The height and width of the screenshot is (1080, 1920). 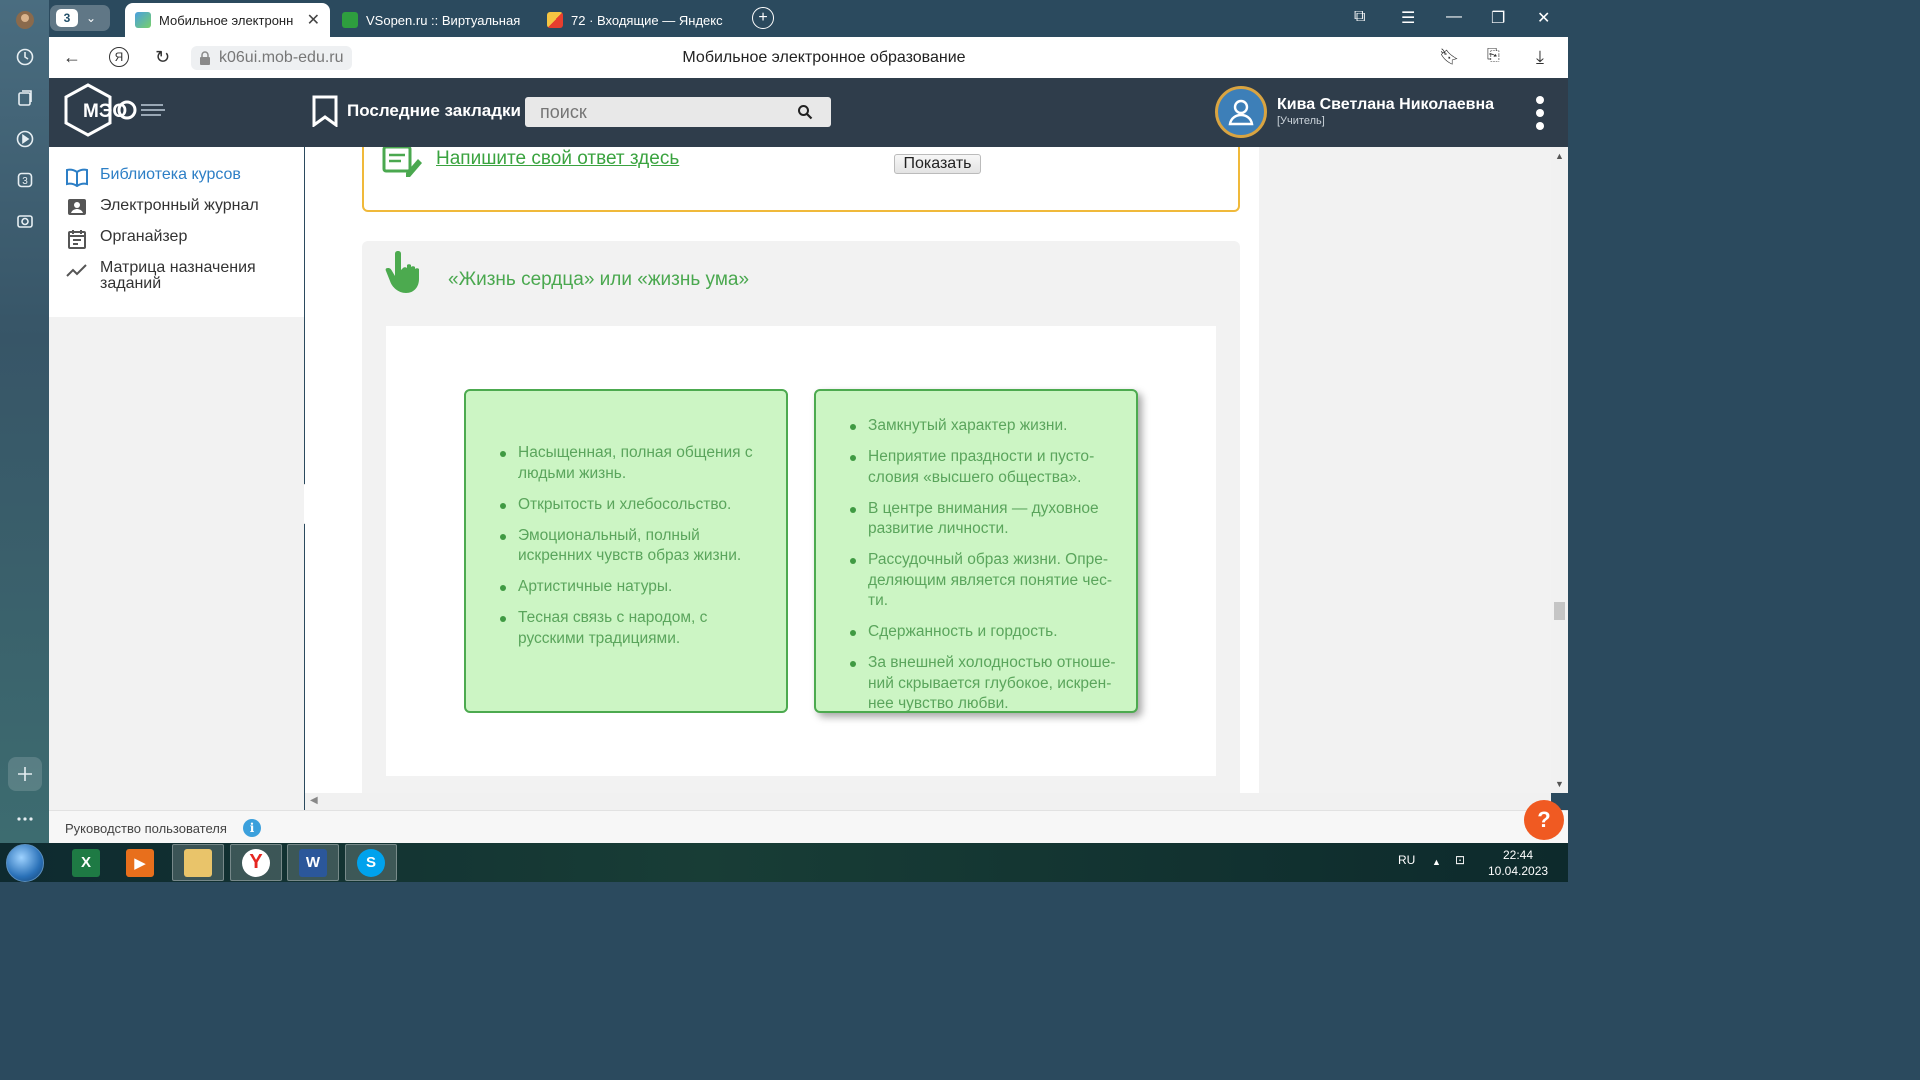 I want to click on taskbar-word: W, so click(x=313, y=862).